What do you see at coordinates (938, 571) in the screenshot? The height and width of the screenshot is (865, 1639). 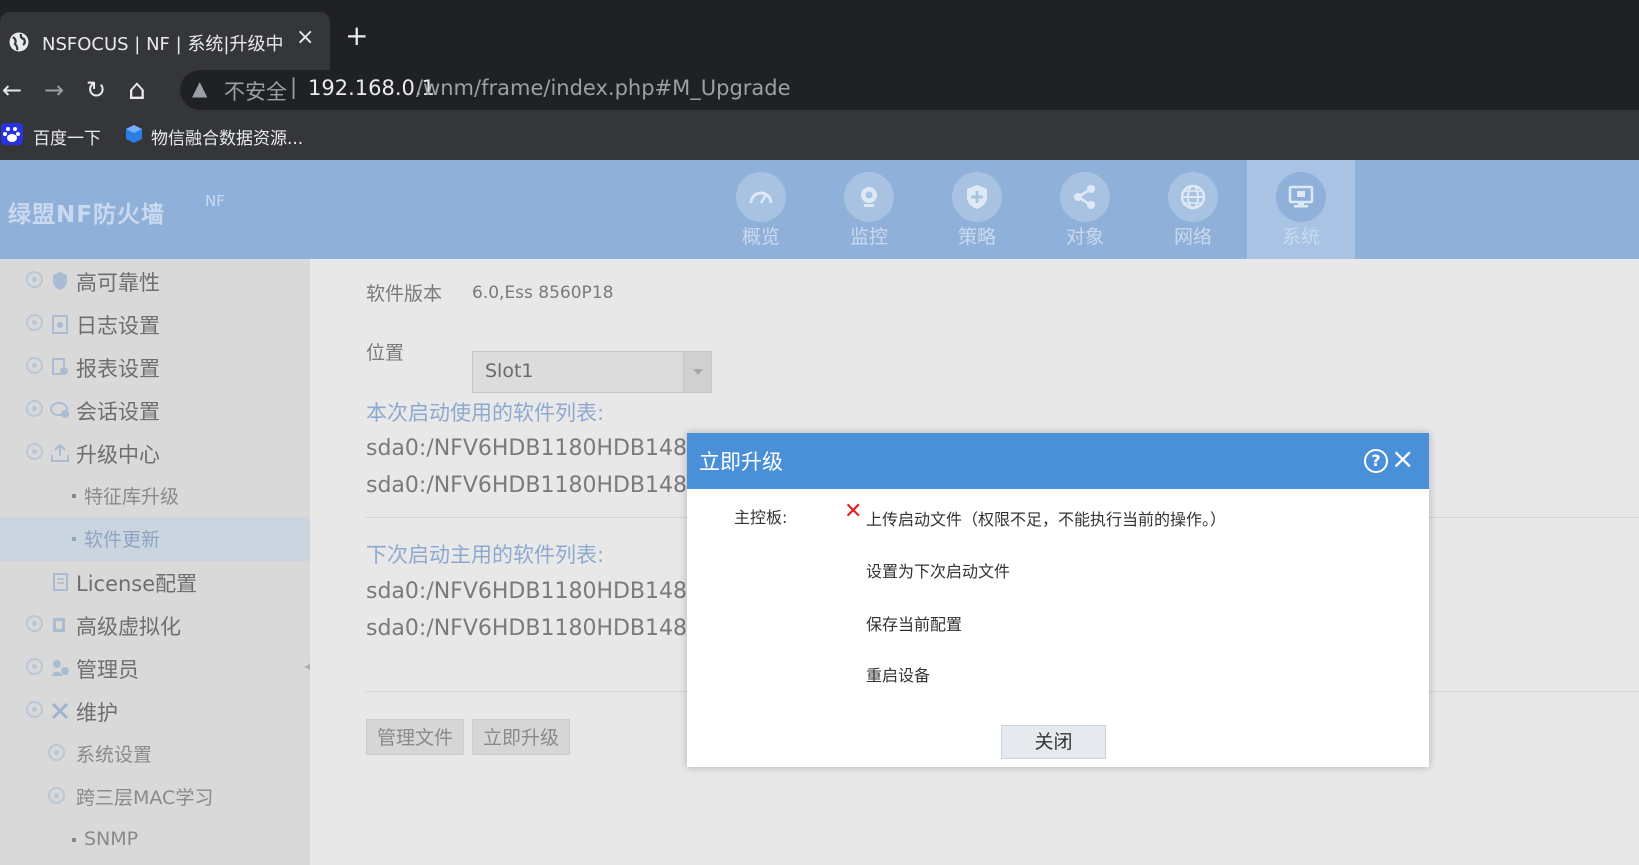 I see `step-set-boot: 设置为下次启动文件` at bounding box center [938, 571].